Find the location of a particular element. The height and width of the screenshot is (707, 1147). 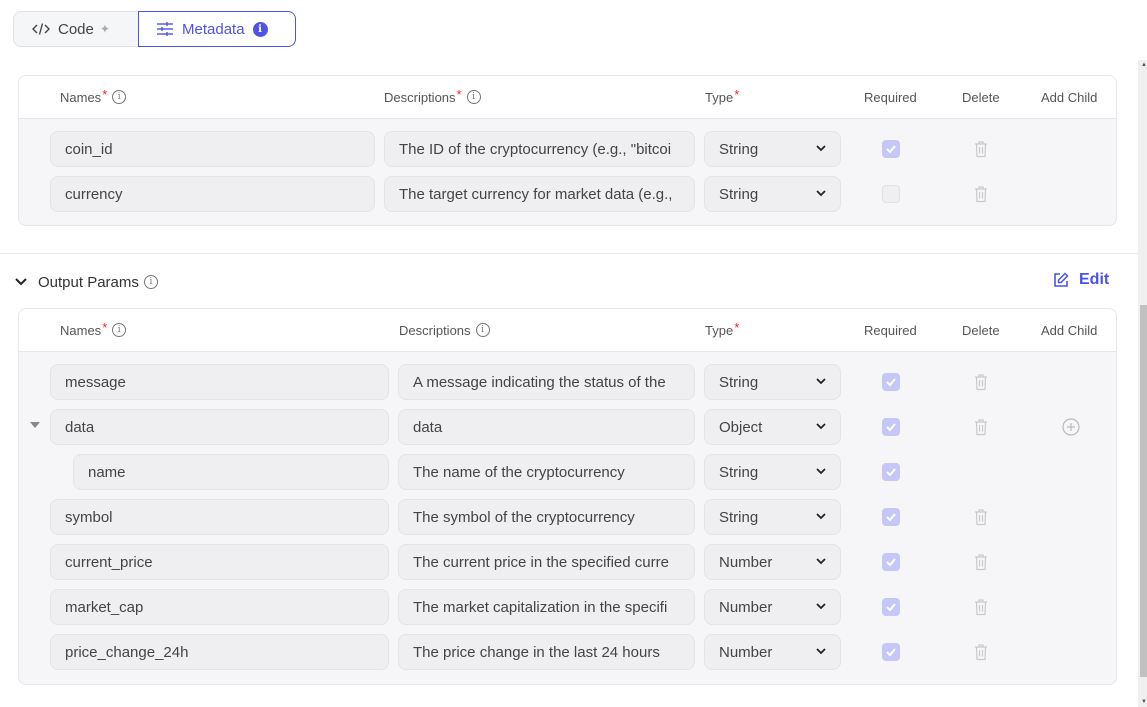

name-input: current_price is located at coordinates (219, 562).